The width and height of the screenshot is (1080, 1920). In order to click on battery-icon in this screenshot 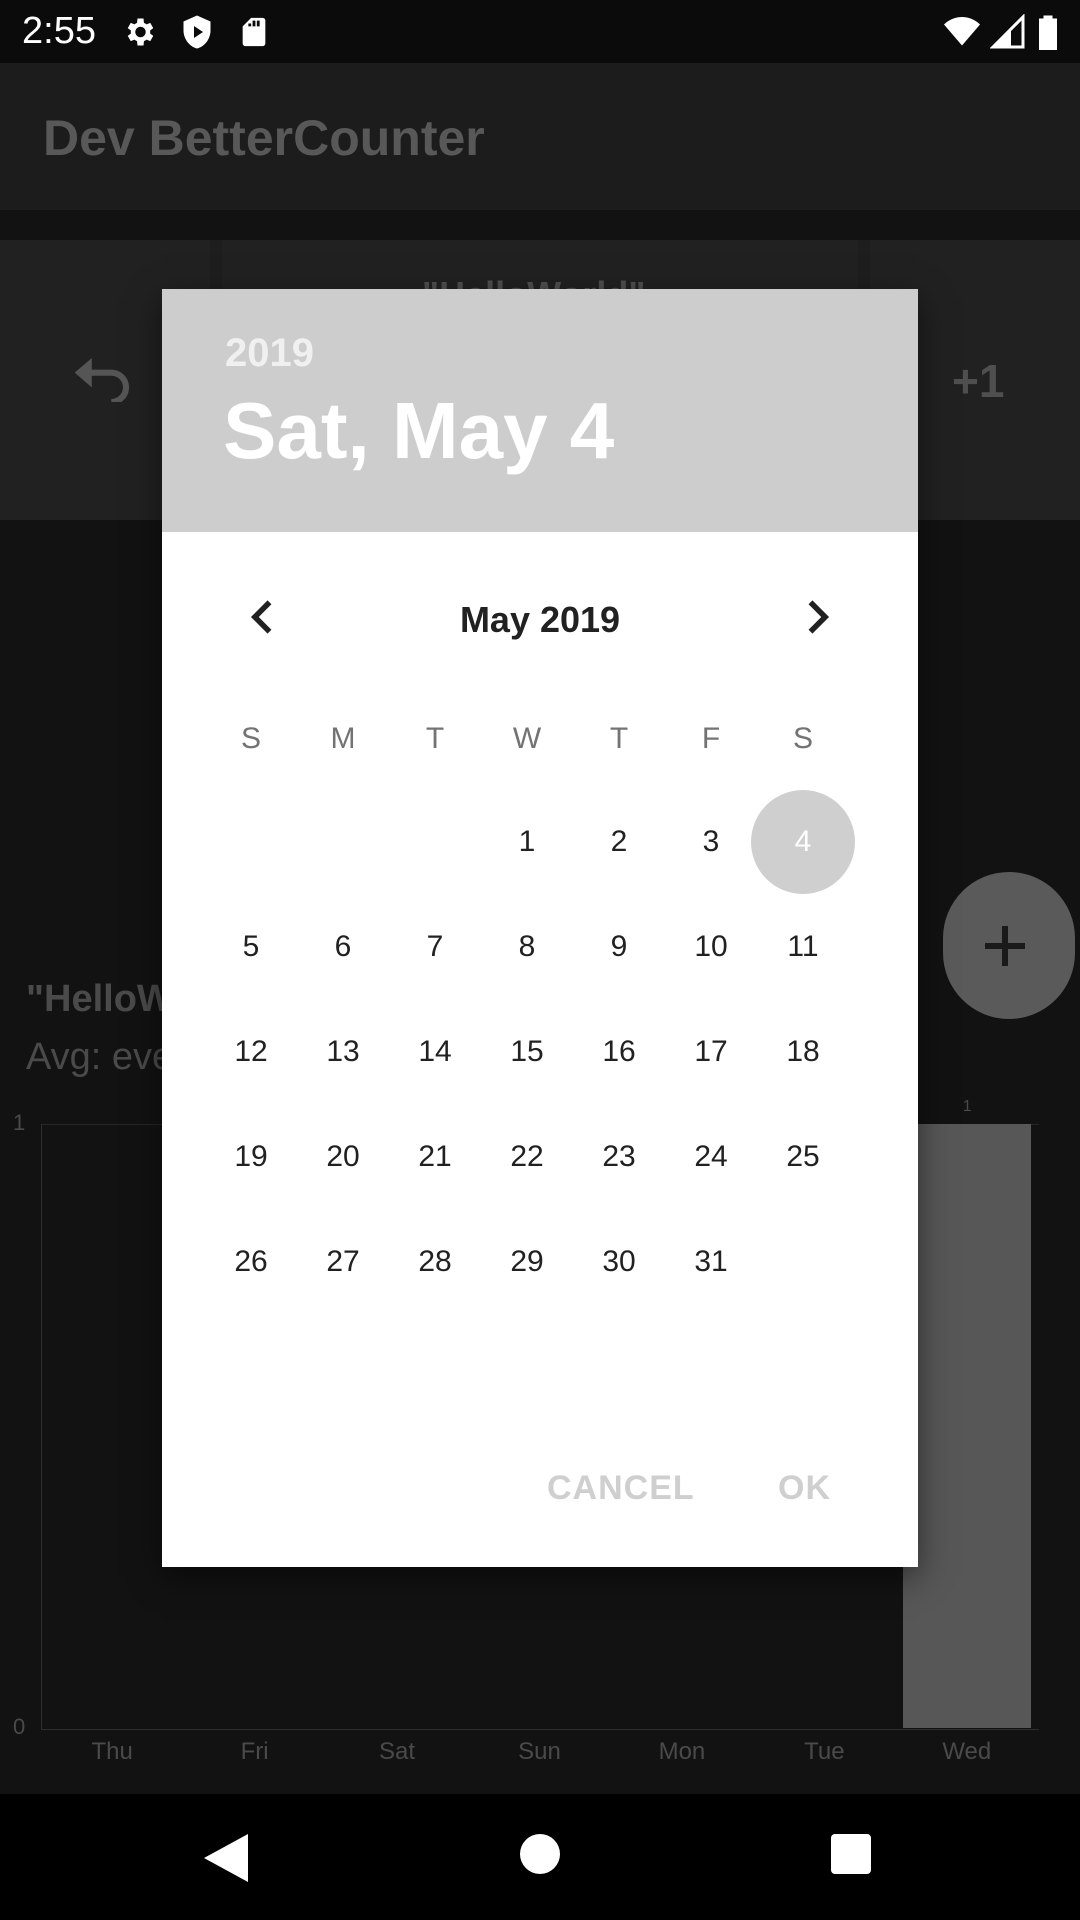, I will do `click(1048, 32)`.